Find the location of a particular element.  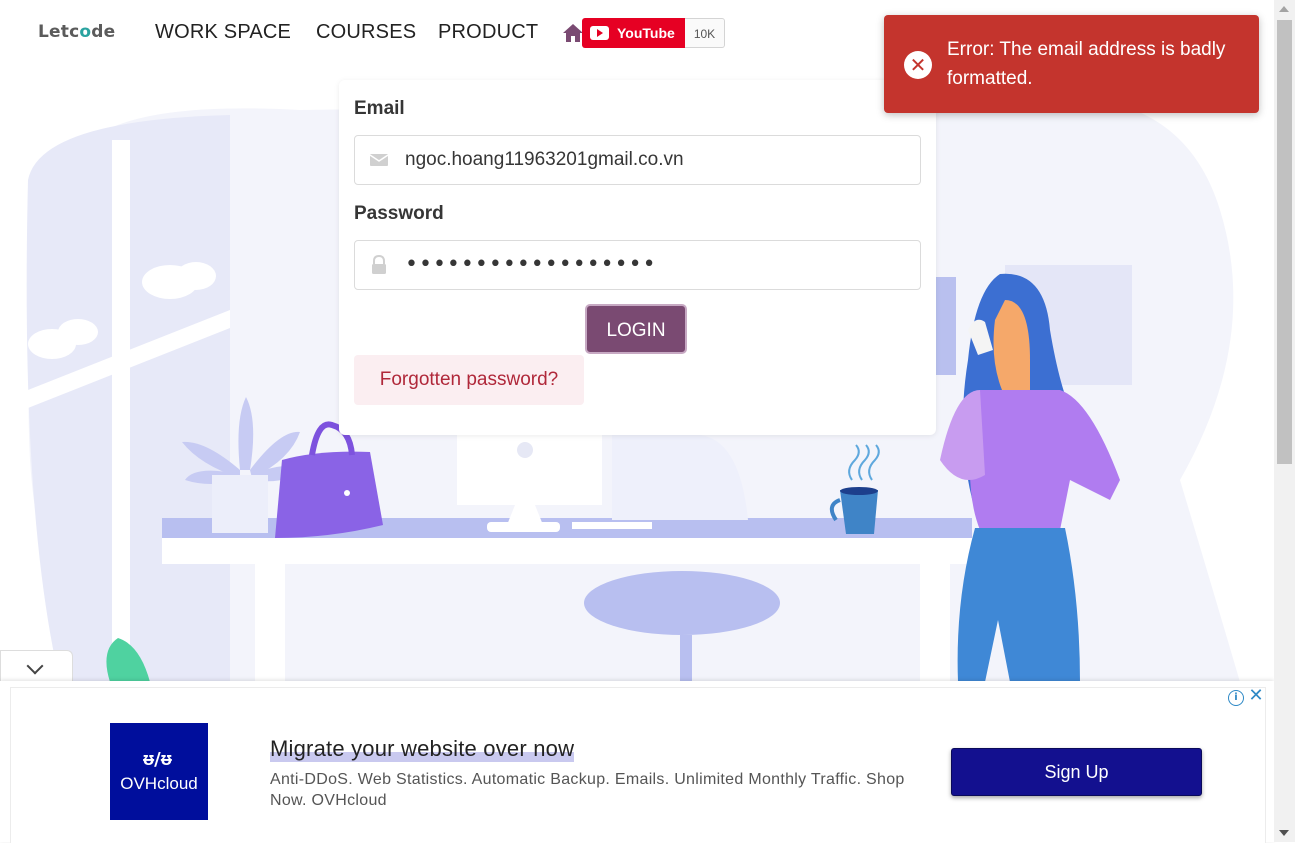

close-circle-icon: ✕ is located at coordinates (918, 65).